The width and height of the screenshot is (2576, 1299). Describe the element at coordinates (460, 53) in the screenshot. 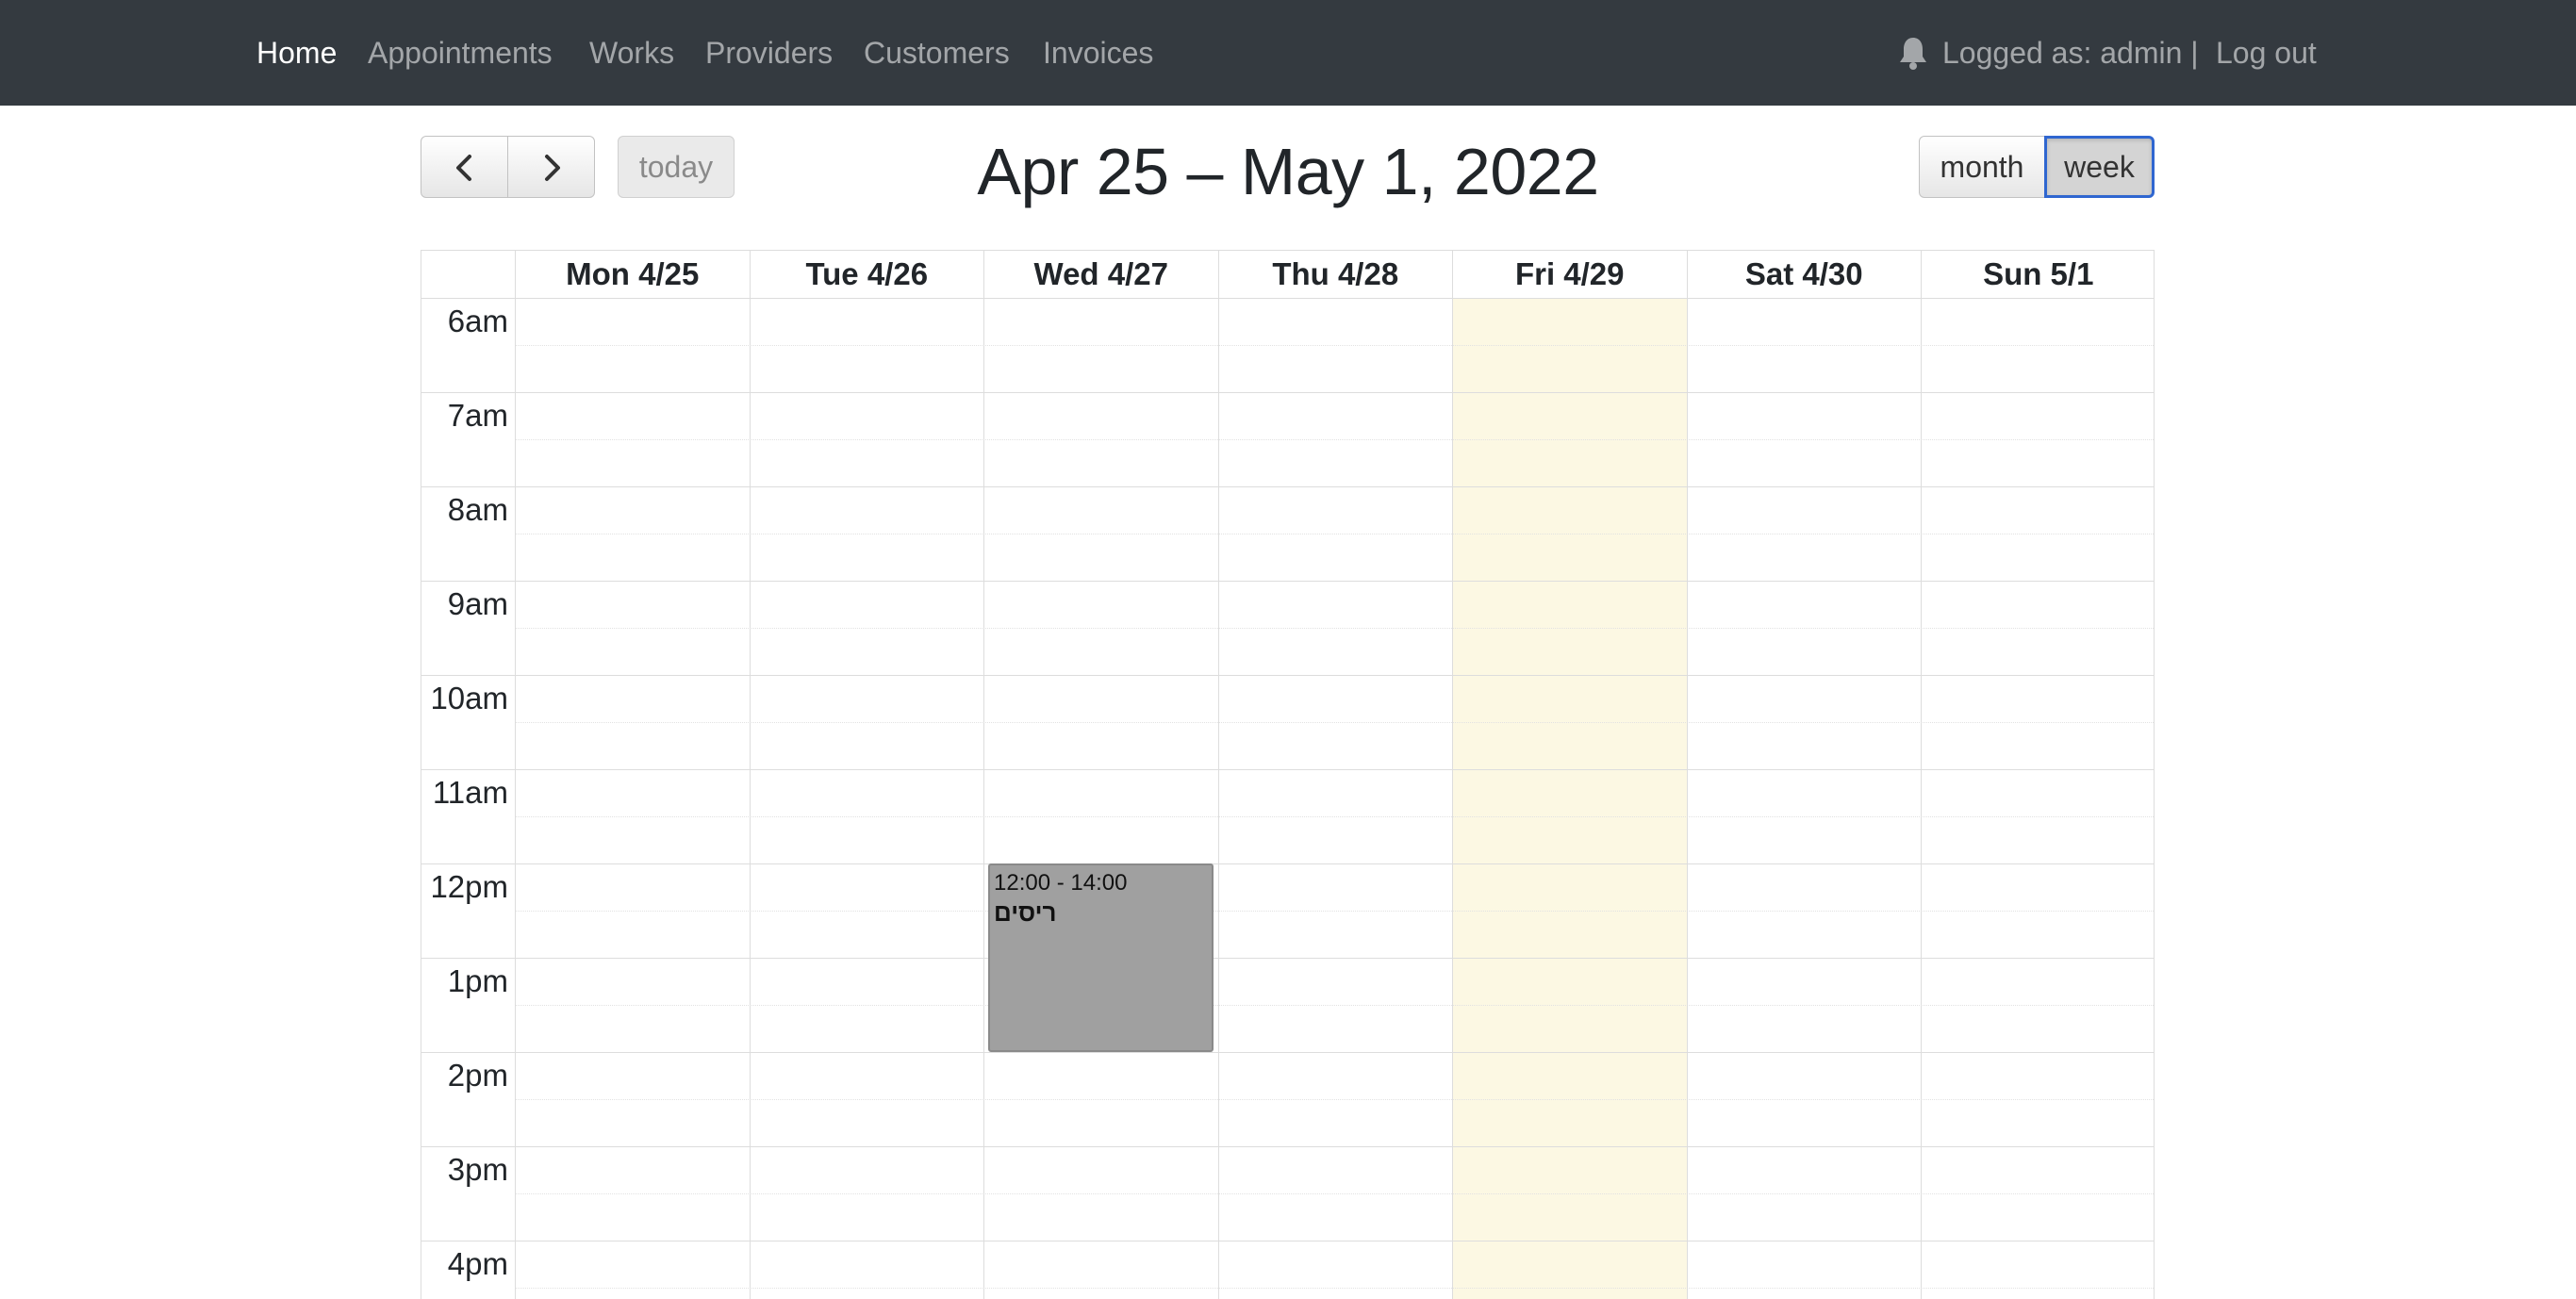

I see `nav-appointments-link: Appointments` at that location.